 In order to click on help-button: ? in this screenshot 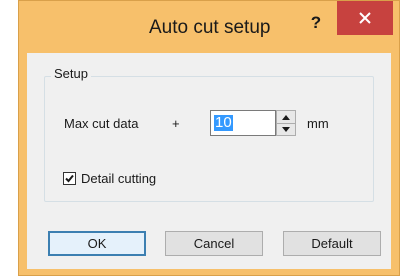, I will do `click(316, 23)`.